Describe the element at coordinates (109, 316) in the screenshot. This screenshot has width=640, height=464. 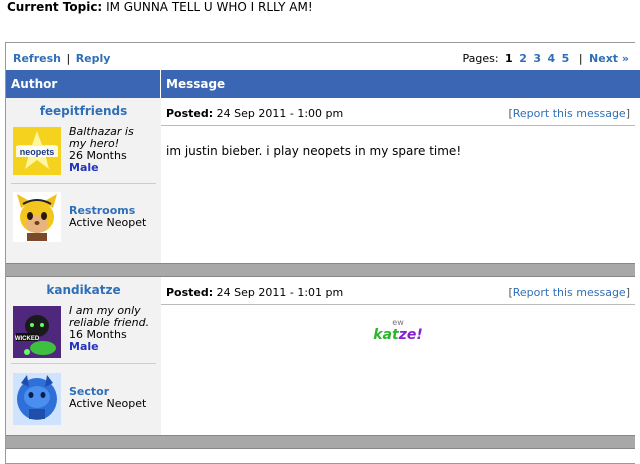
I see `user-quote: I am my only reliable friend.` at that location.